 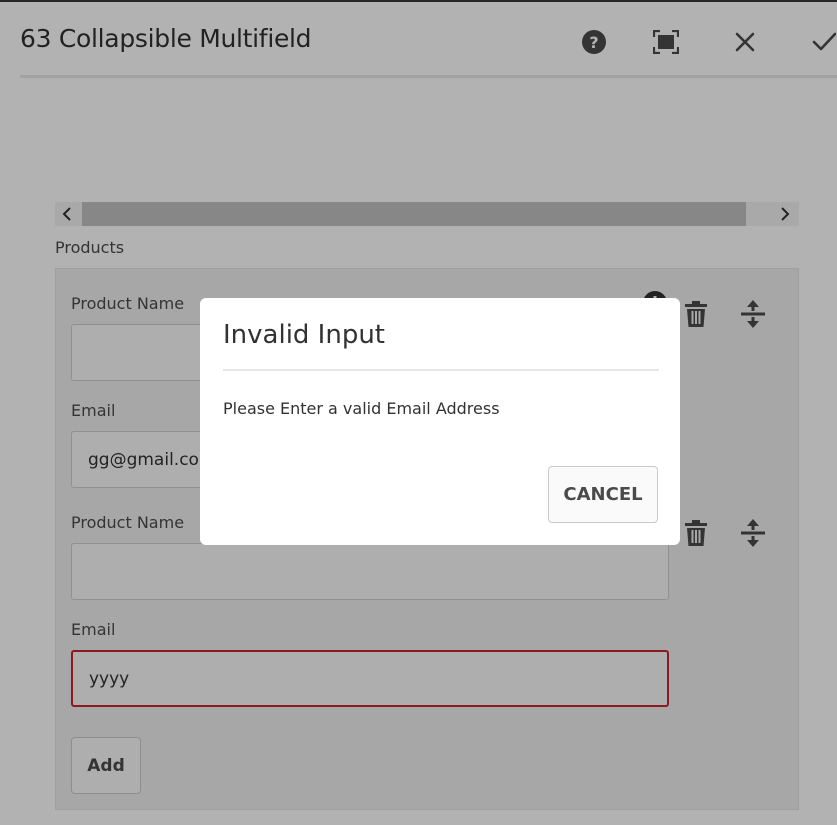 What do you see at coordinates (603, 494) in the screenshot?
I see `cancel-button: CANCEL` at bounding box center [603, 494].